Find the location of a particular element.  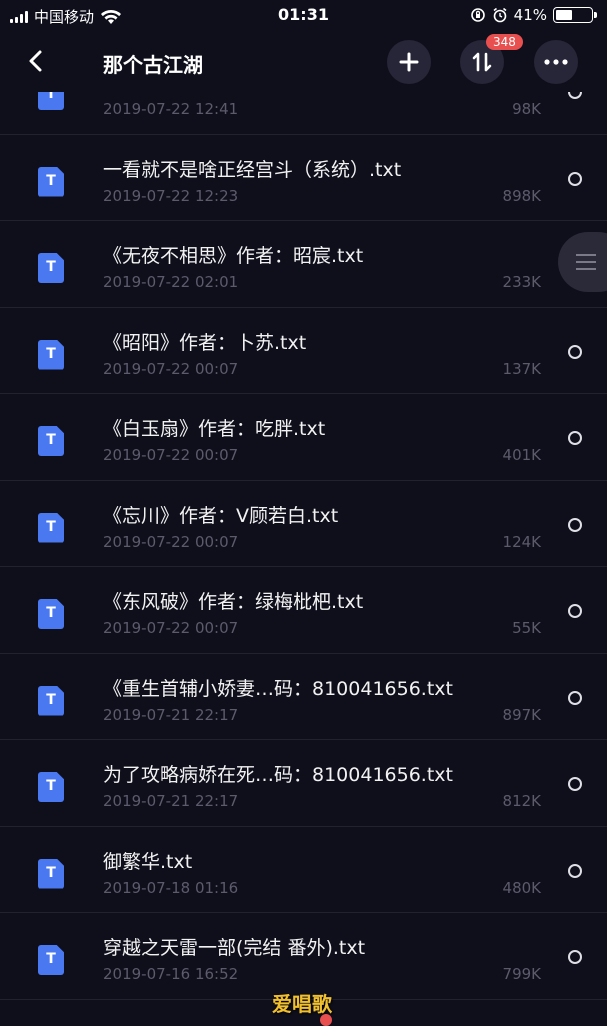

file-row: 《东风破》作者：绿梅枇杷.txt 2019-07-22 00:07 55K is located at coordinates (303, 610).